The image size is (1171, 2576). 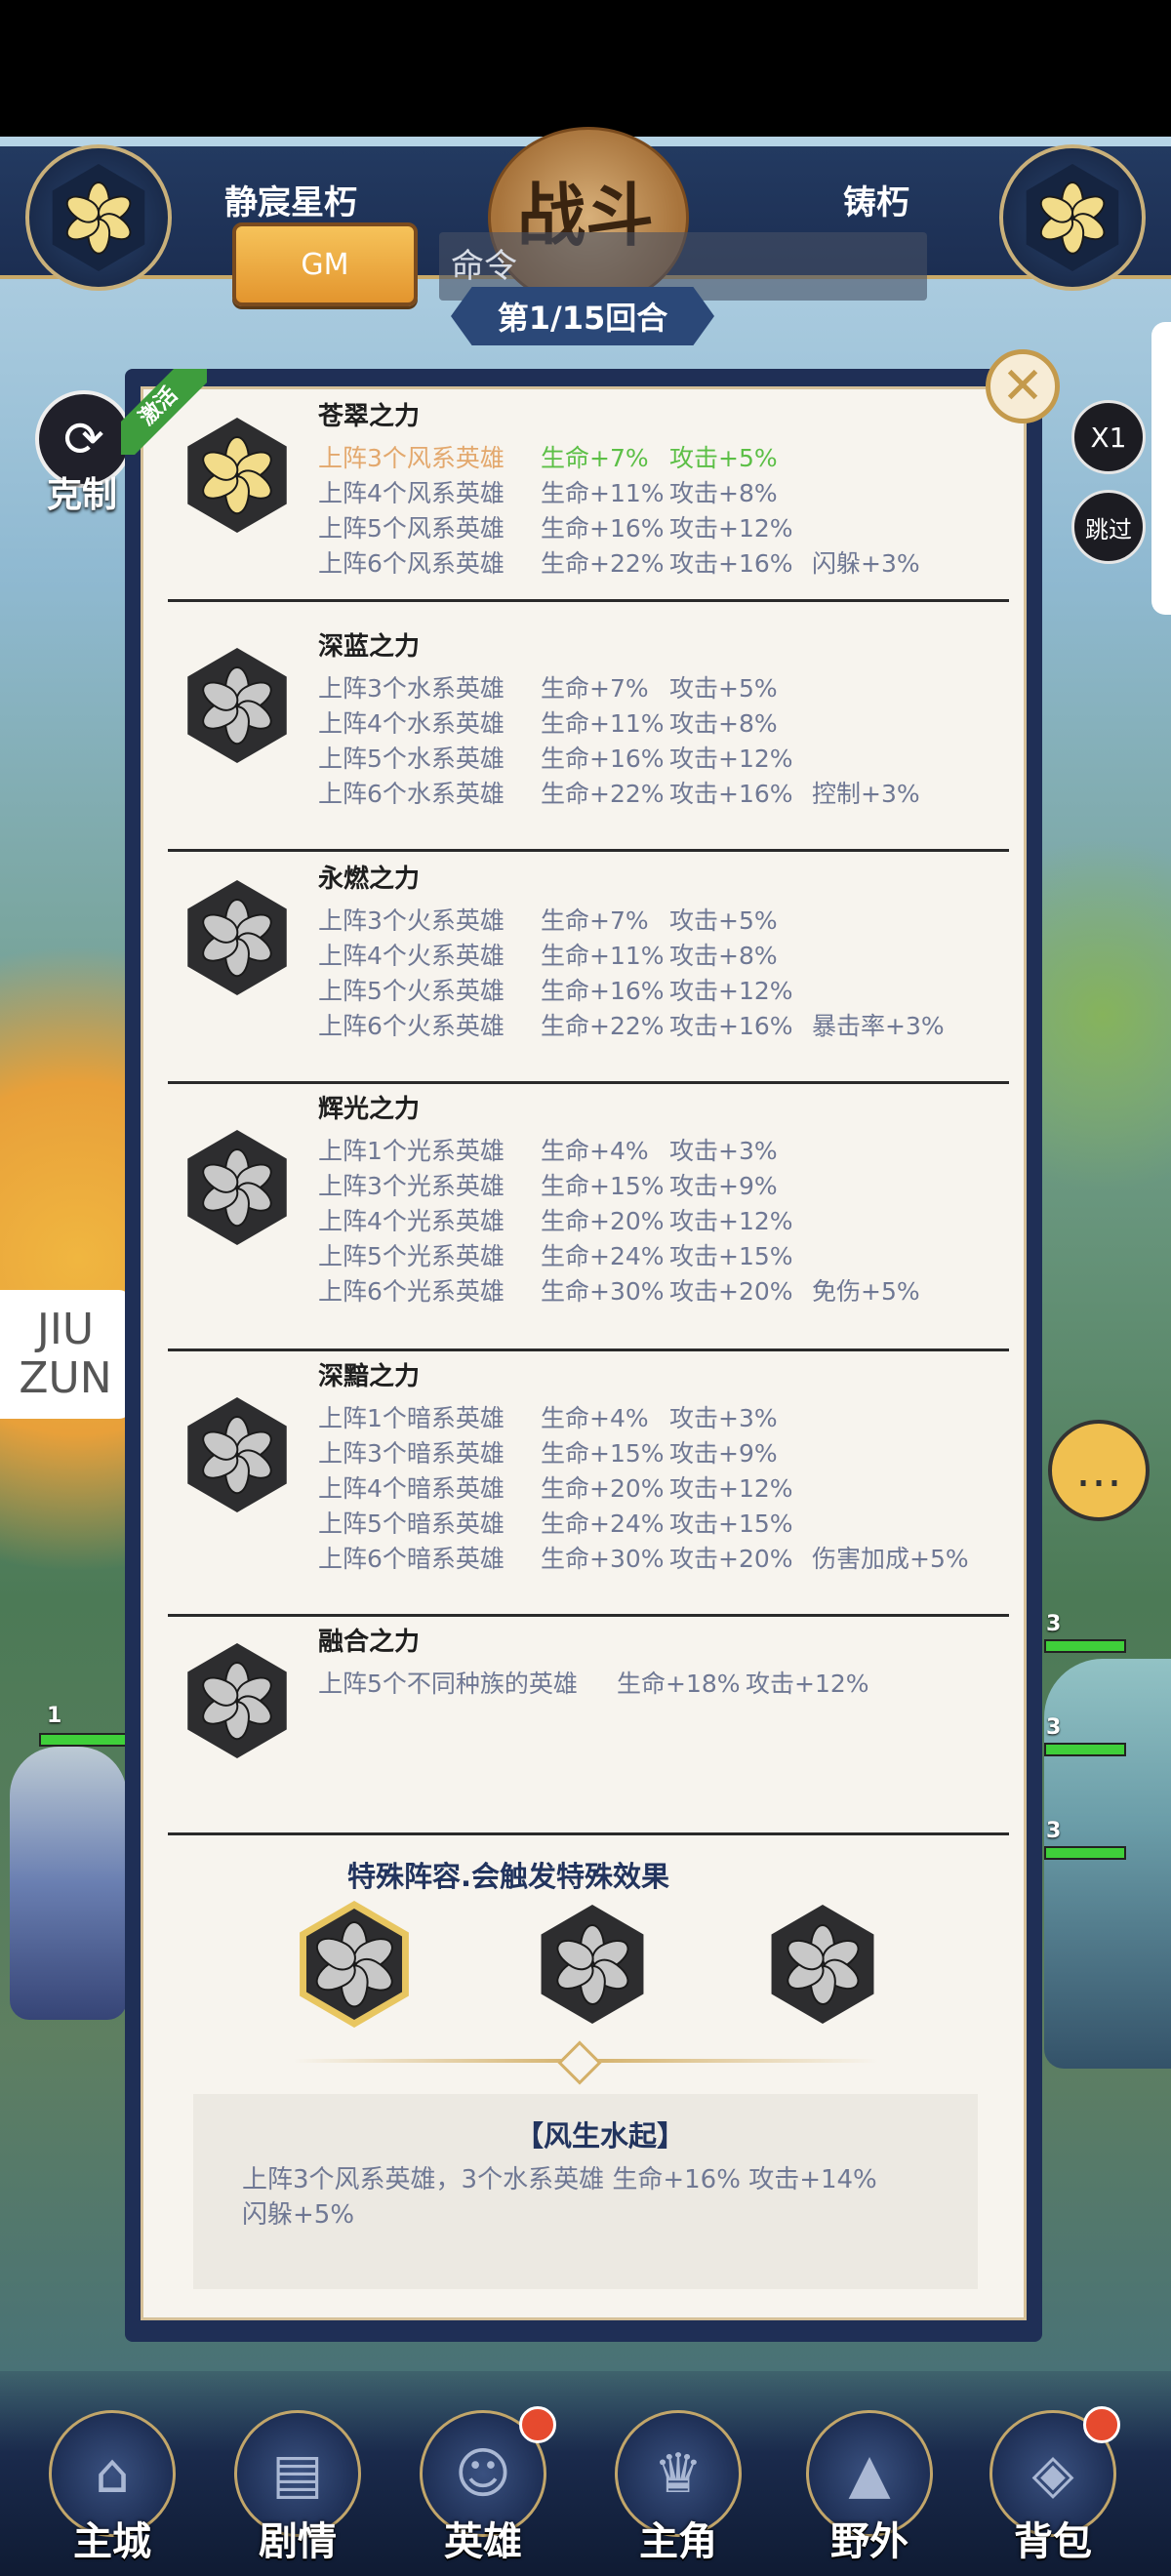 I want to click on bonus-row: 上阵5个暗系英雄 生命+24% 攻击+15%, so click(x=565, y=1522).